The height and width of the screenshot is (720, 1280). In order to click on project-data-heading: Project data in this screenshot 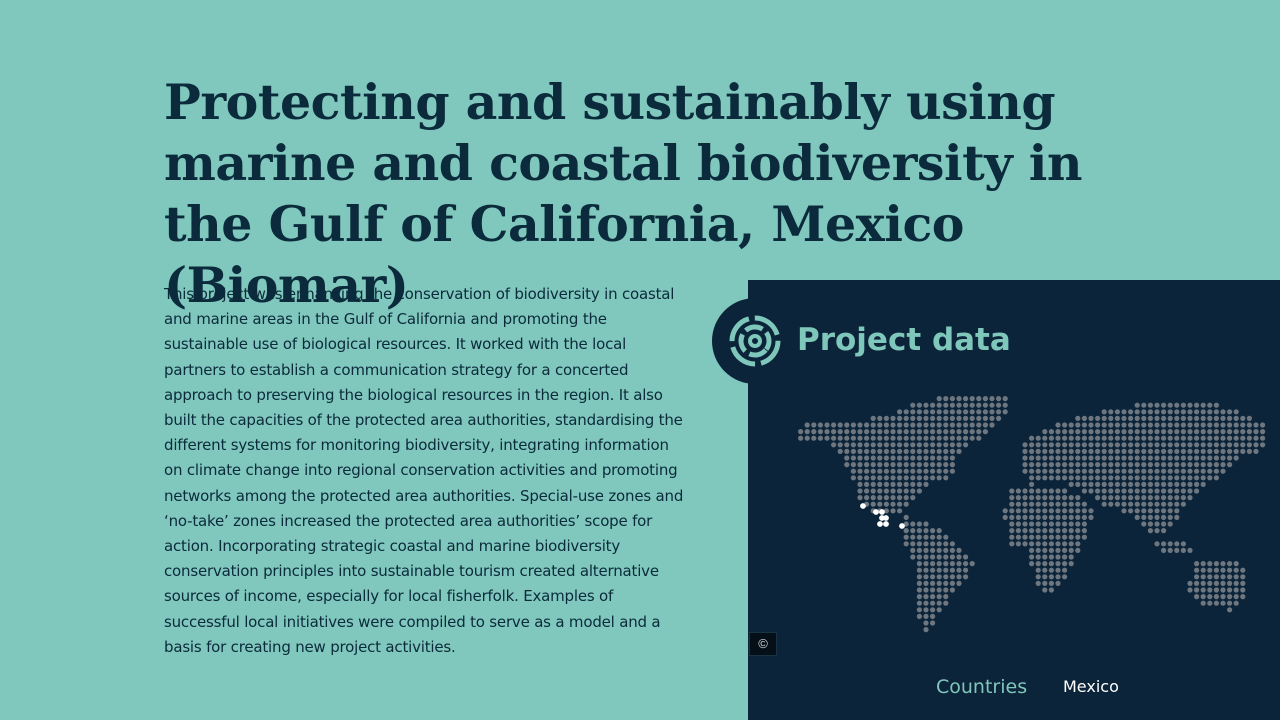, I will do `click(904, 340)`.